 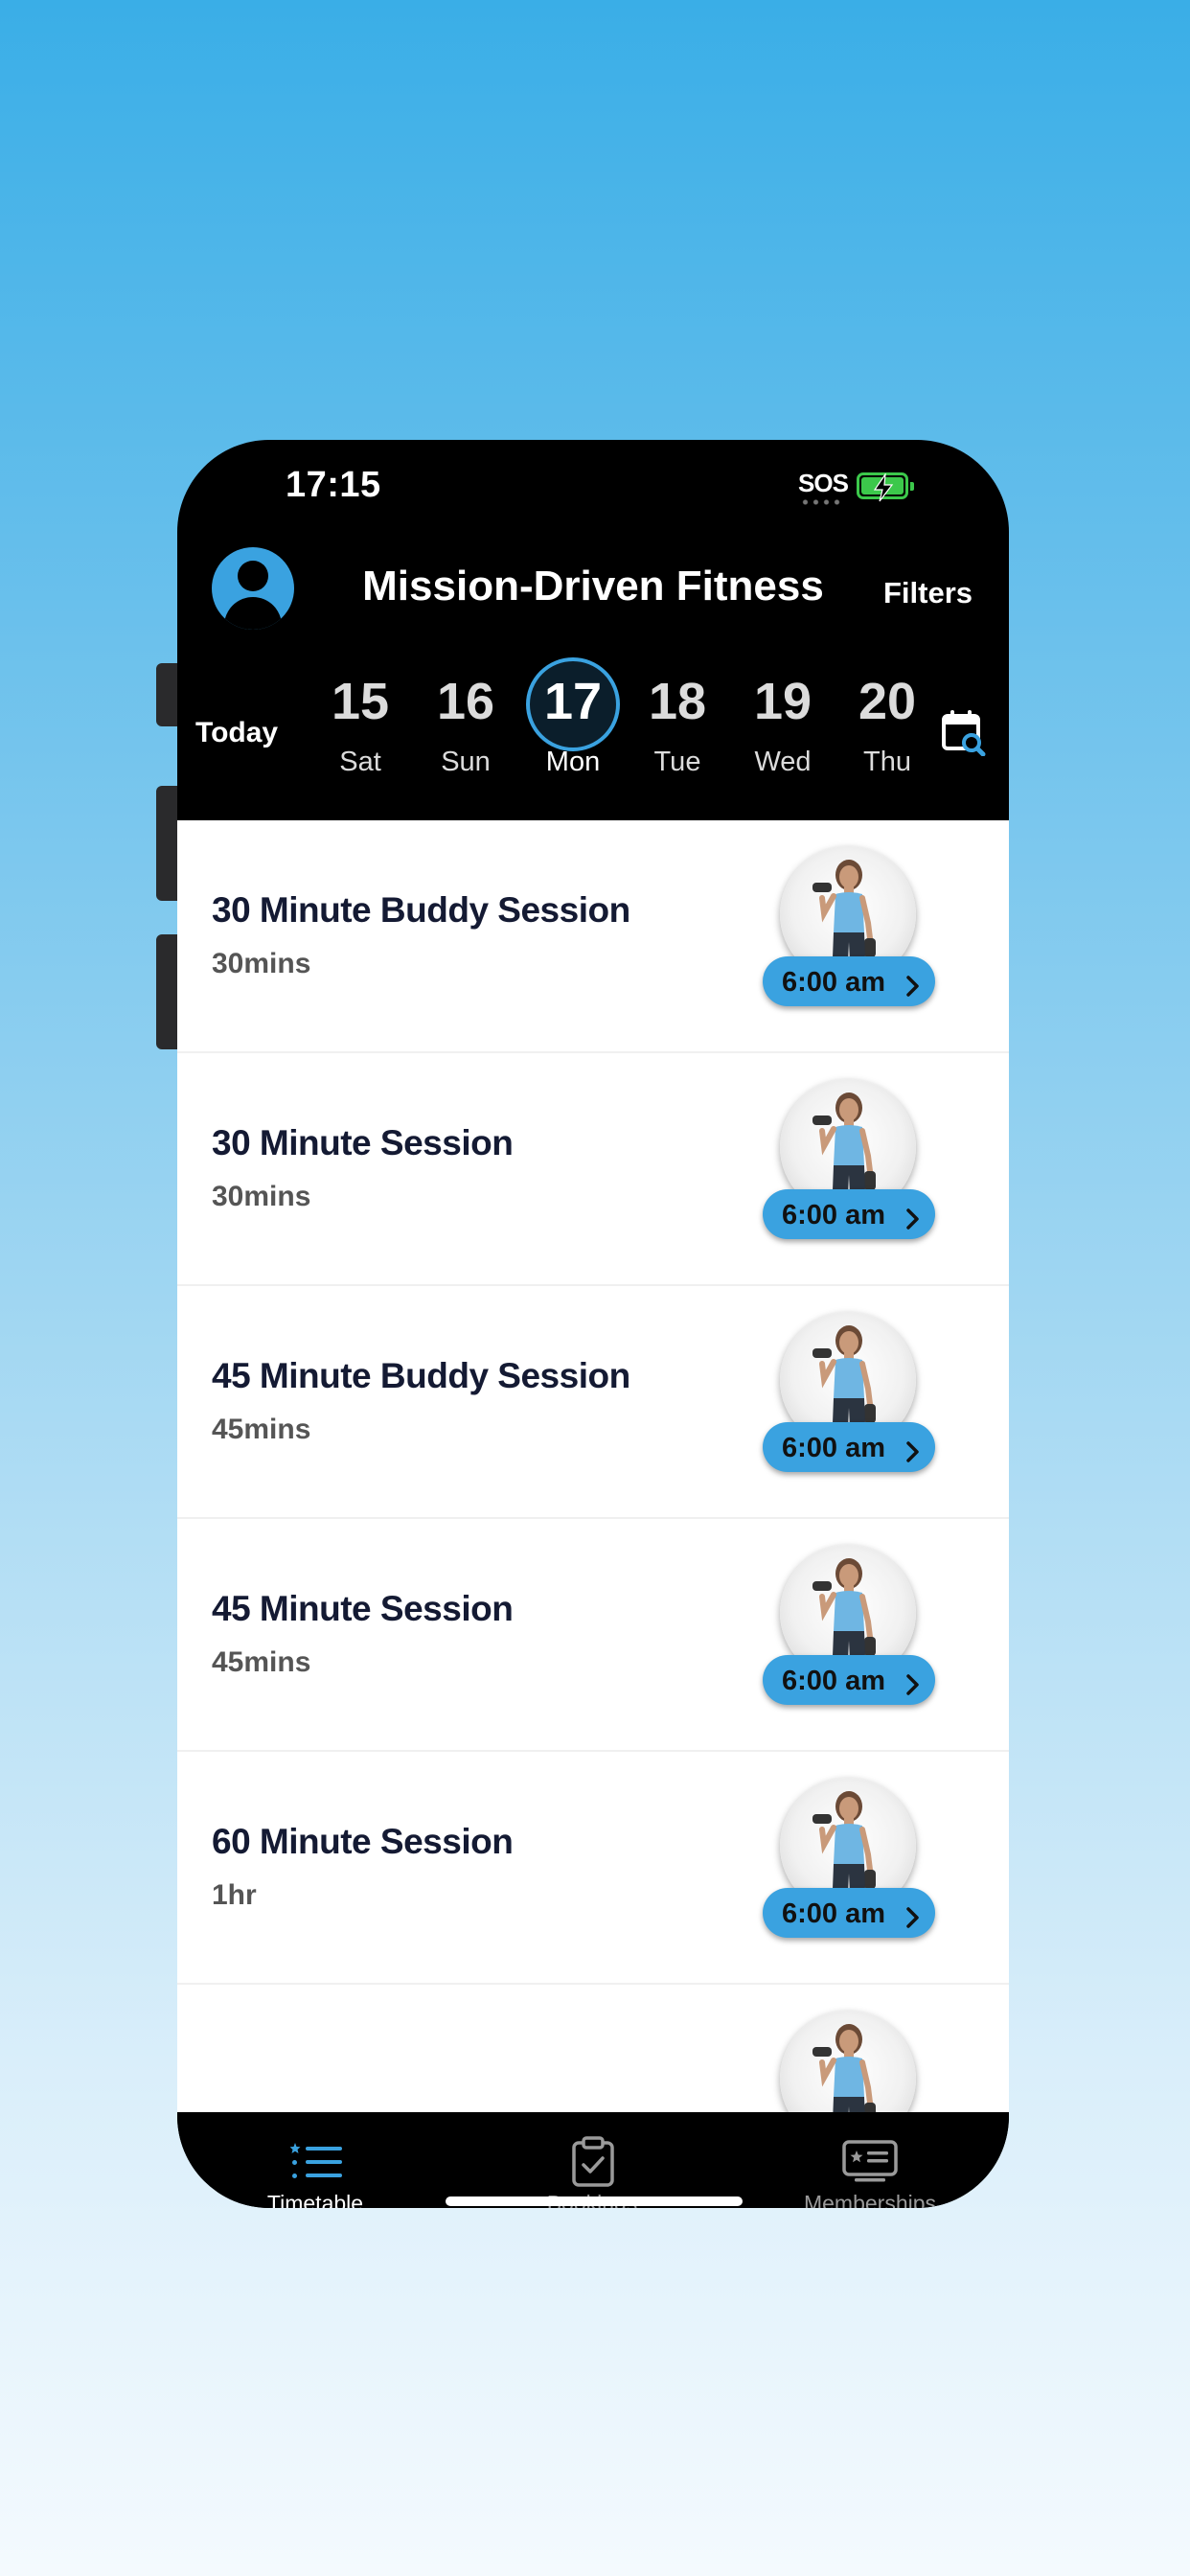 What do you see at coordinates (593, 2163) in the screenshot?
I see `clipboard-check-icon` at bounding box center [593, 2163].